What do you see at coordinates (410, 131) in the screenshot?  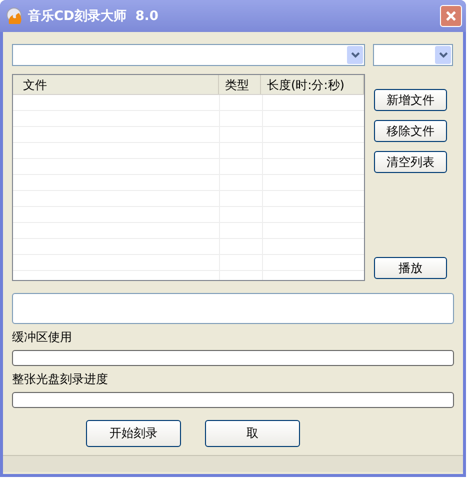 I see `list-action-button: 移除文件` at bounding box center [410, 131].